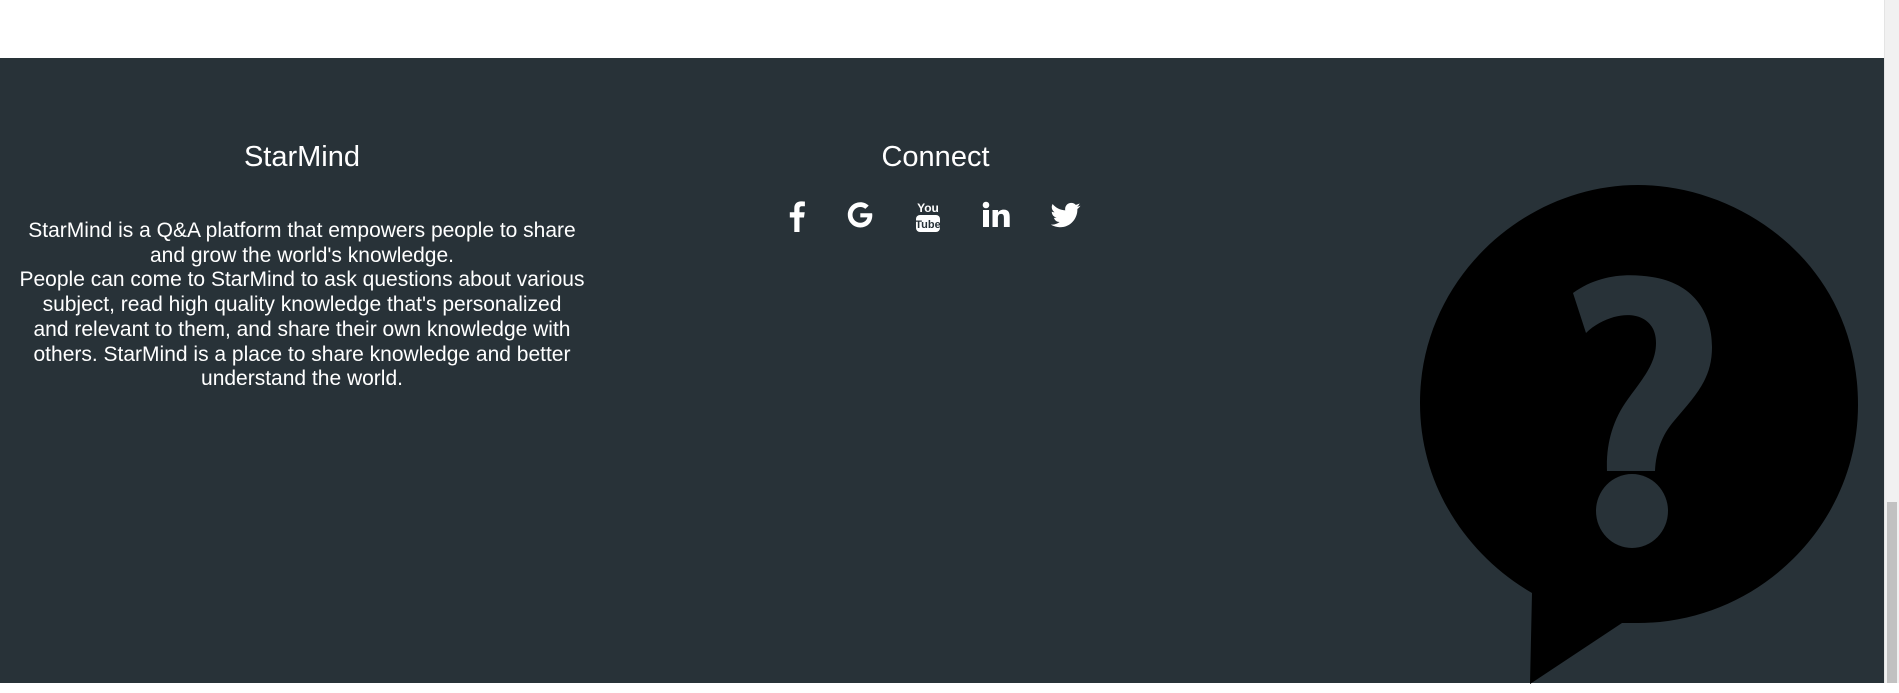 This screenshot has height=693, width=1899. What do you see at coordinates (302, 157) in the screenshot?
I see `about-title: StarMind` at bounding box center [302, 157].